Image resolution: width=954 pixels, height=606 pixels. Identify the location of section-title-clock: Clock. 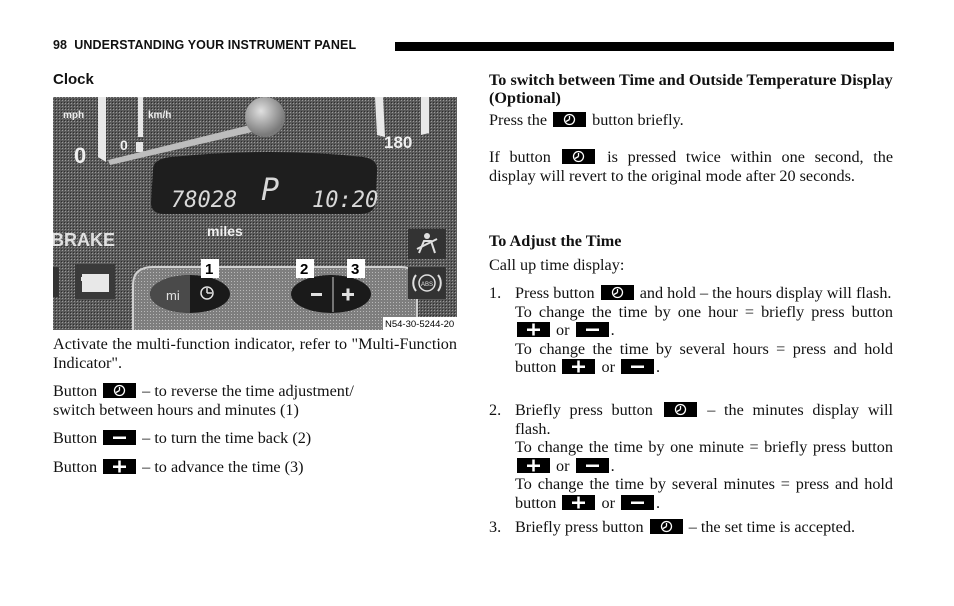
(73, 79).